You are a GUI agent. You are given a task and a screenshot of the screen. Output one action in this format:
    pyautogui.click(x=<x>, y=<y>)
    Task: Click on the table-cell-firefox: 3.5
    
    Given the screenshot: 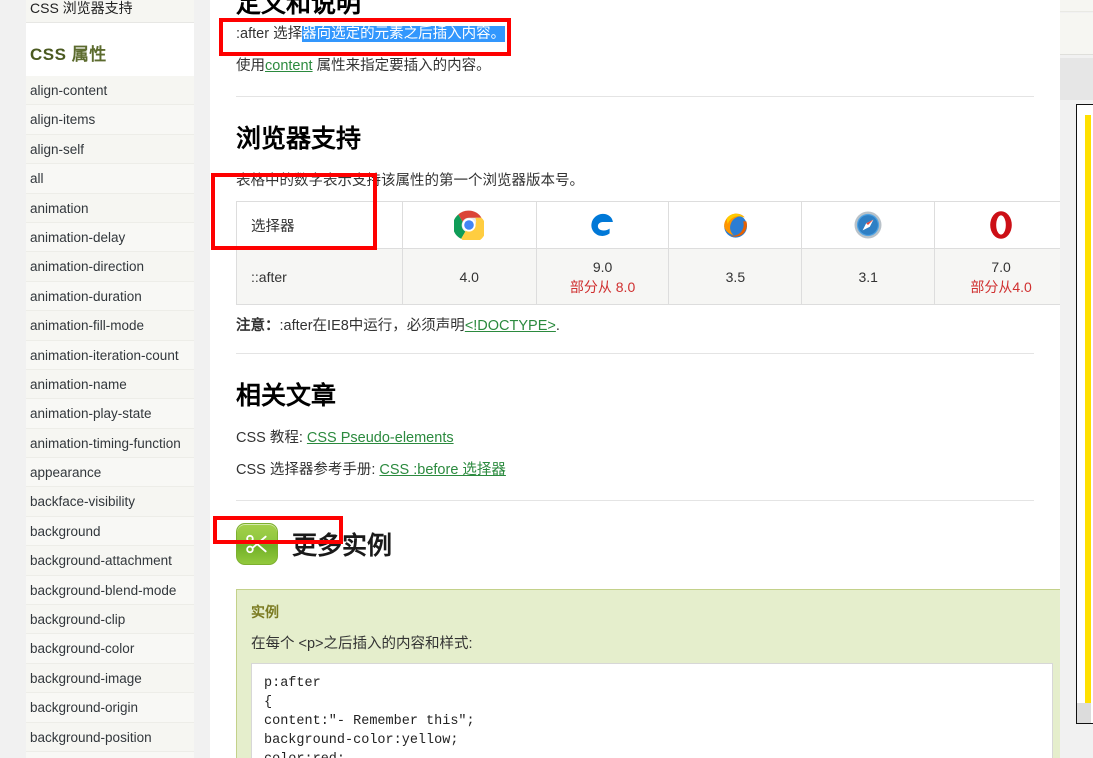 What is the action you would take?
    pyautogui.click(x=735, y=276)
    